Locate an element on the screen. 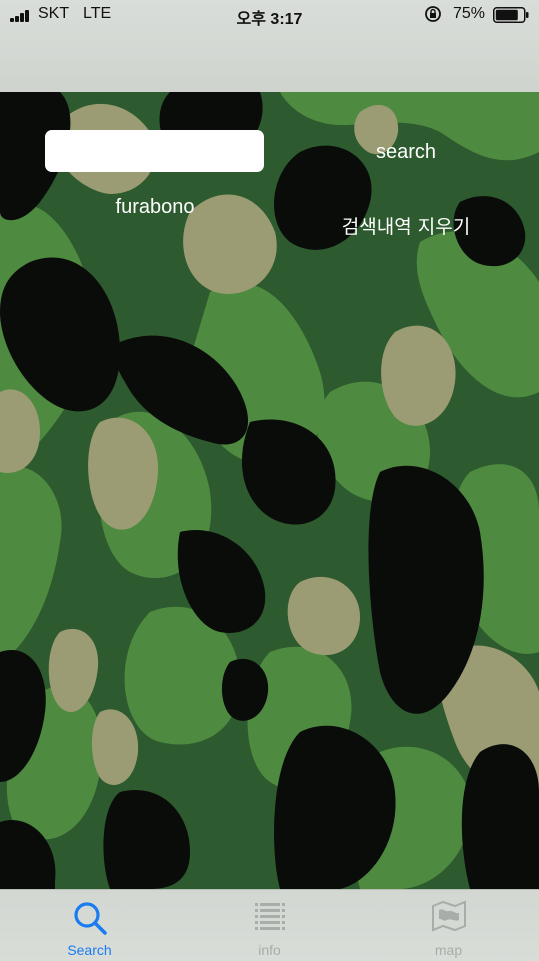  tab-search-label: Search is located at coordinates (89, 950).